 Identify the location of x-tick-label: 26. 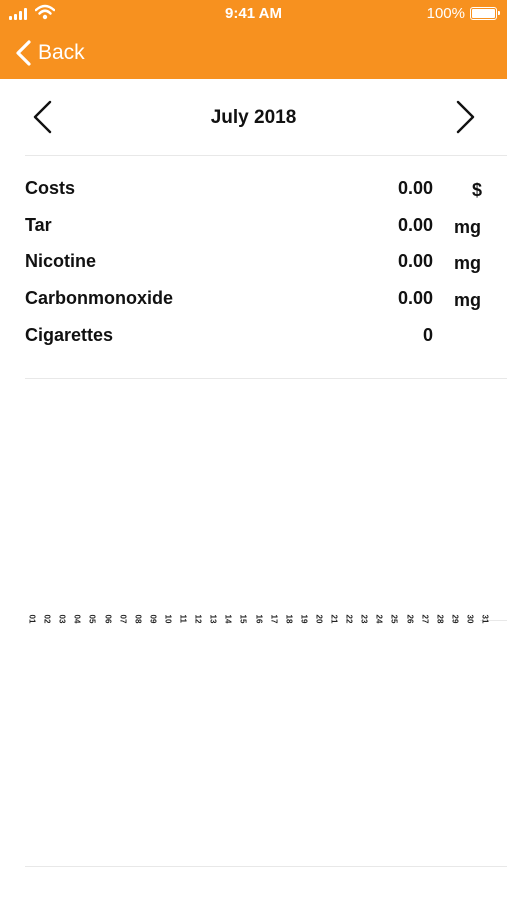
(409, 628).